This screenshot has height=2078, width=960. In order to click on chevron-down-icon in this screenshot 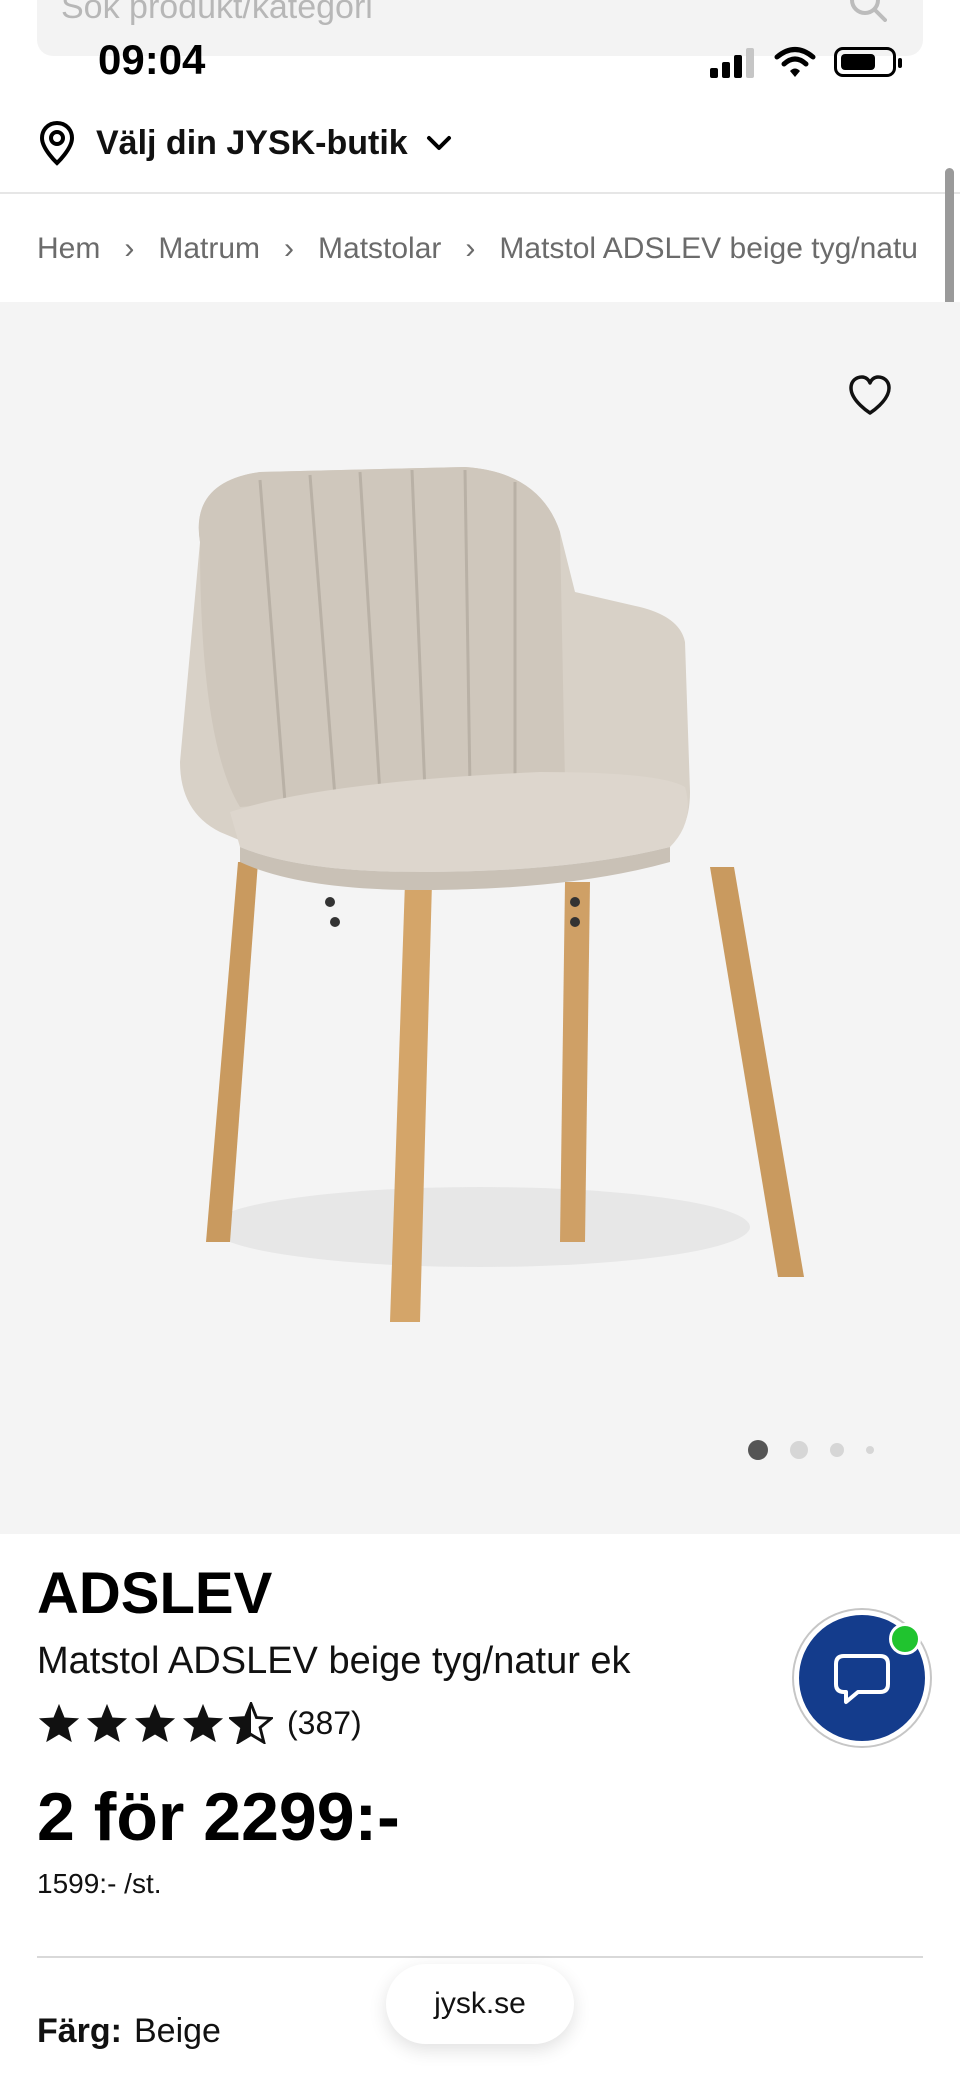, I will do `click(438, 143)`.